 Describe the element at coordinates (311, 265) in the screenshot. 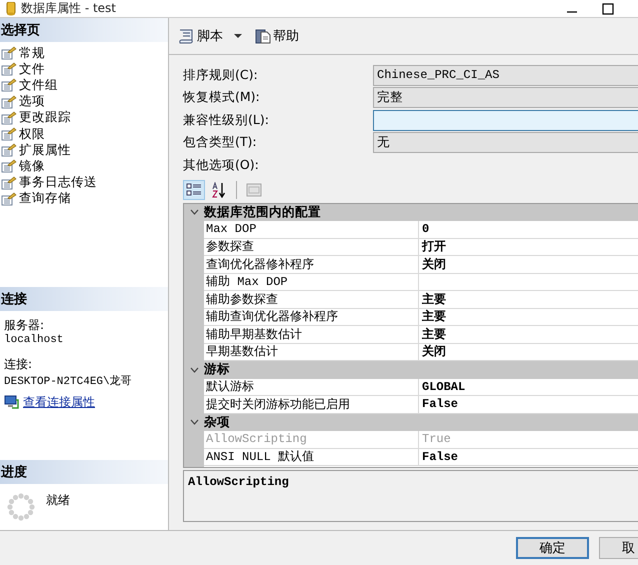

I see `property-name: 查询优化器修补程序` at that location.